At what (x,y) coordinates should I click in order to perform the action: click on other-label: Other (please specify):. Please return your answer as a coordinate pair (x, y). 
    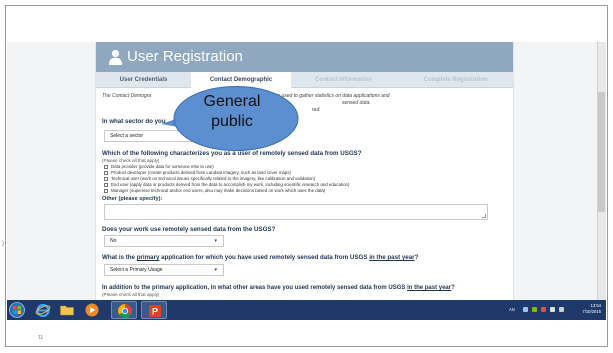
    Looking at the image, I should click on (132, 199).